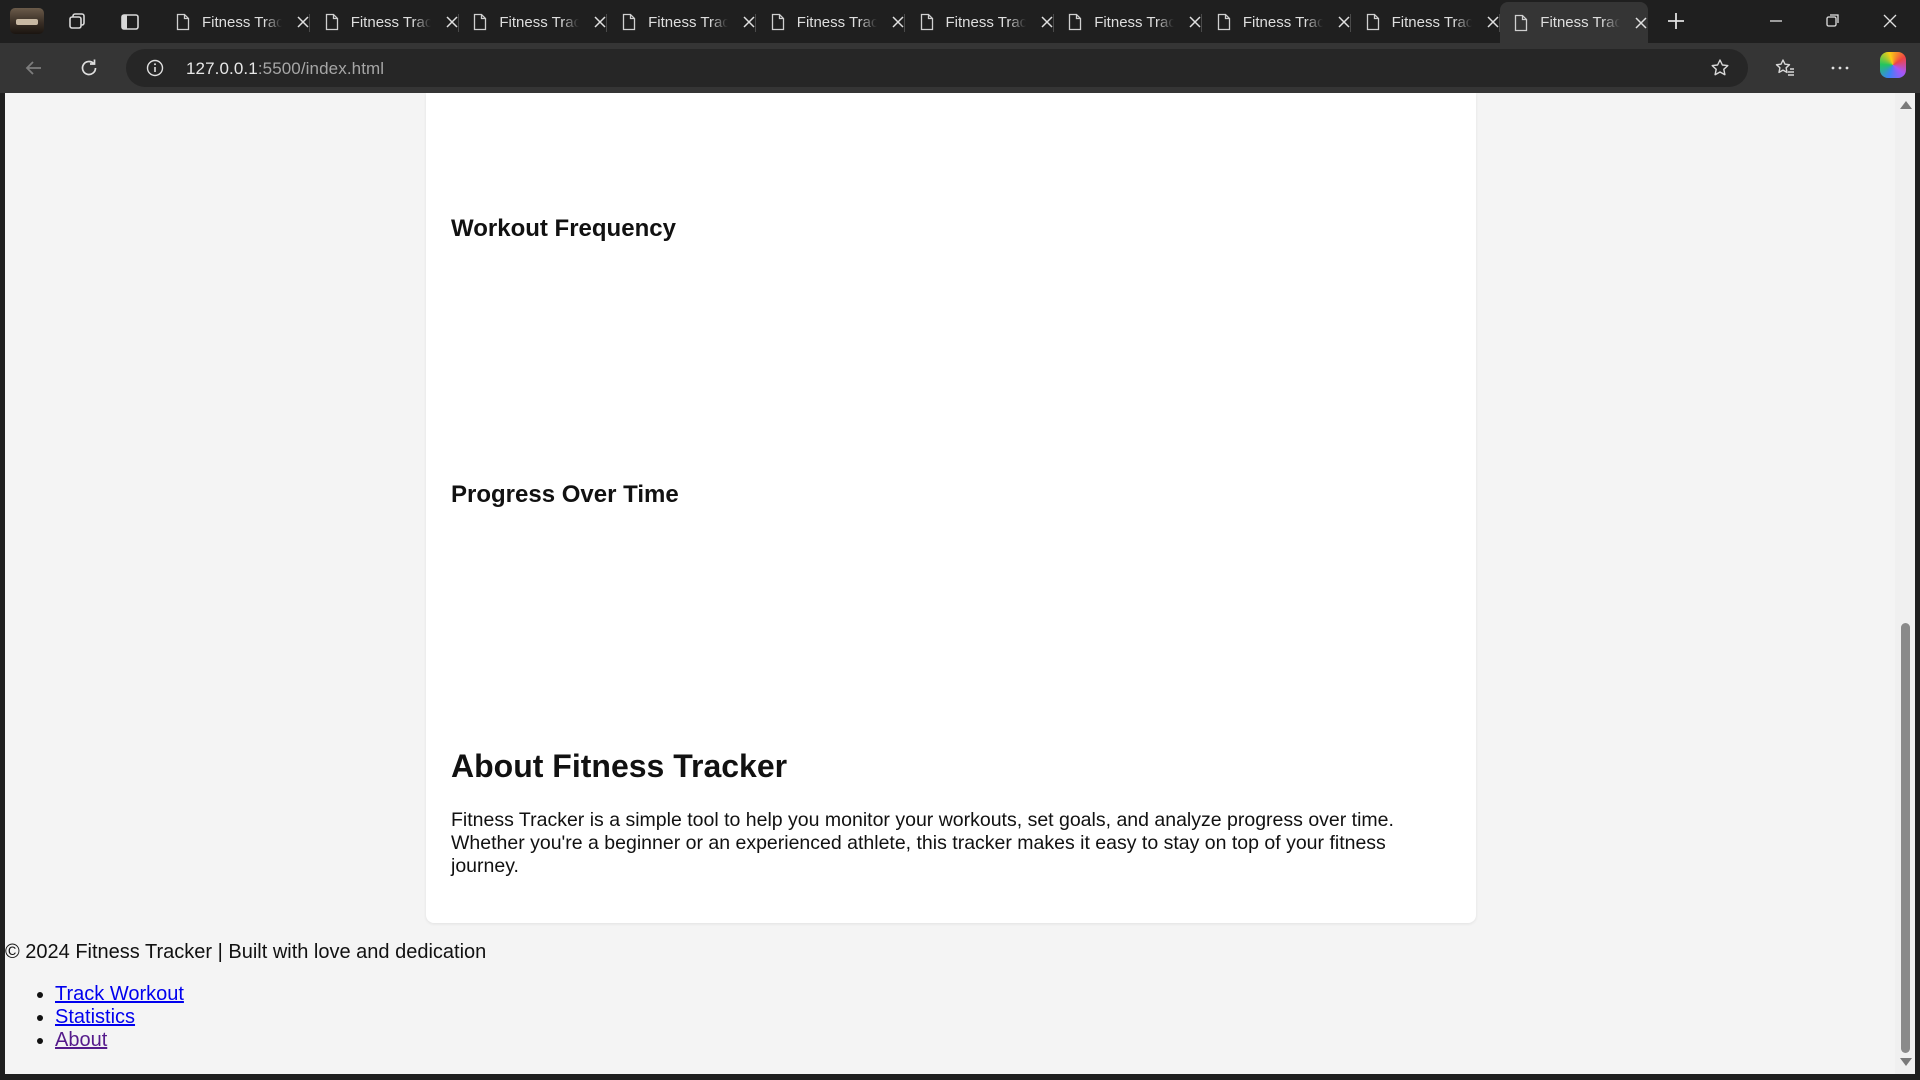  What do you see at coordinates (81, 1040) in the screenshot?
I see `about-link: About` at bounding box center [81, 1040].